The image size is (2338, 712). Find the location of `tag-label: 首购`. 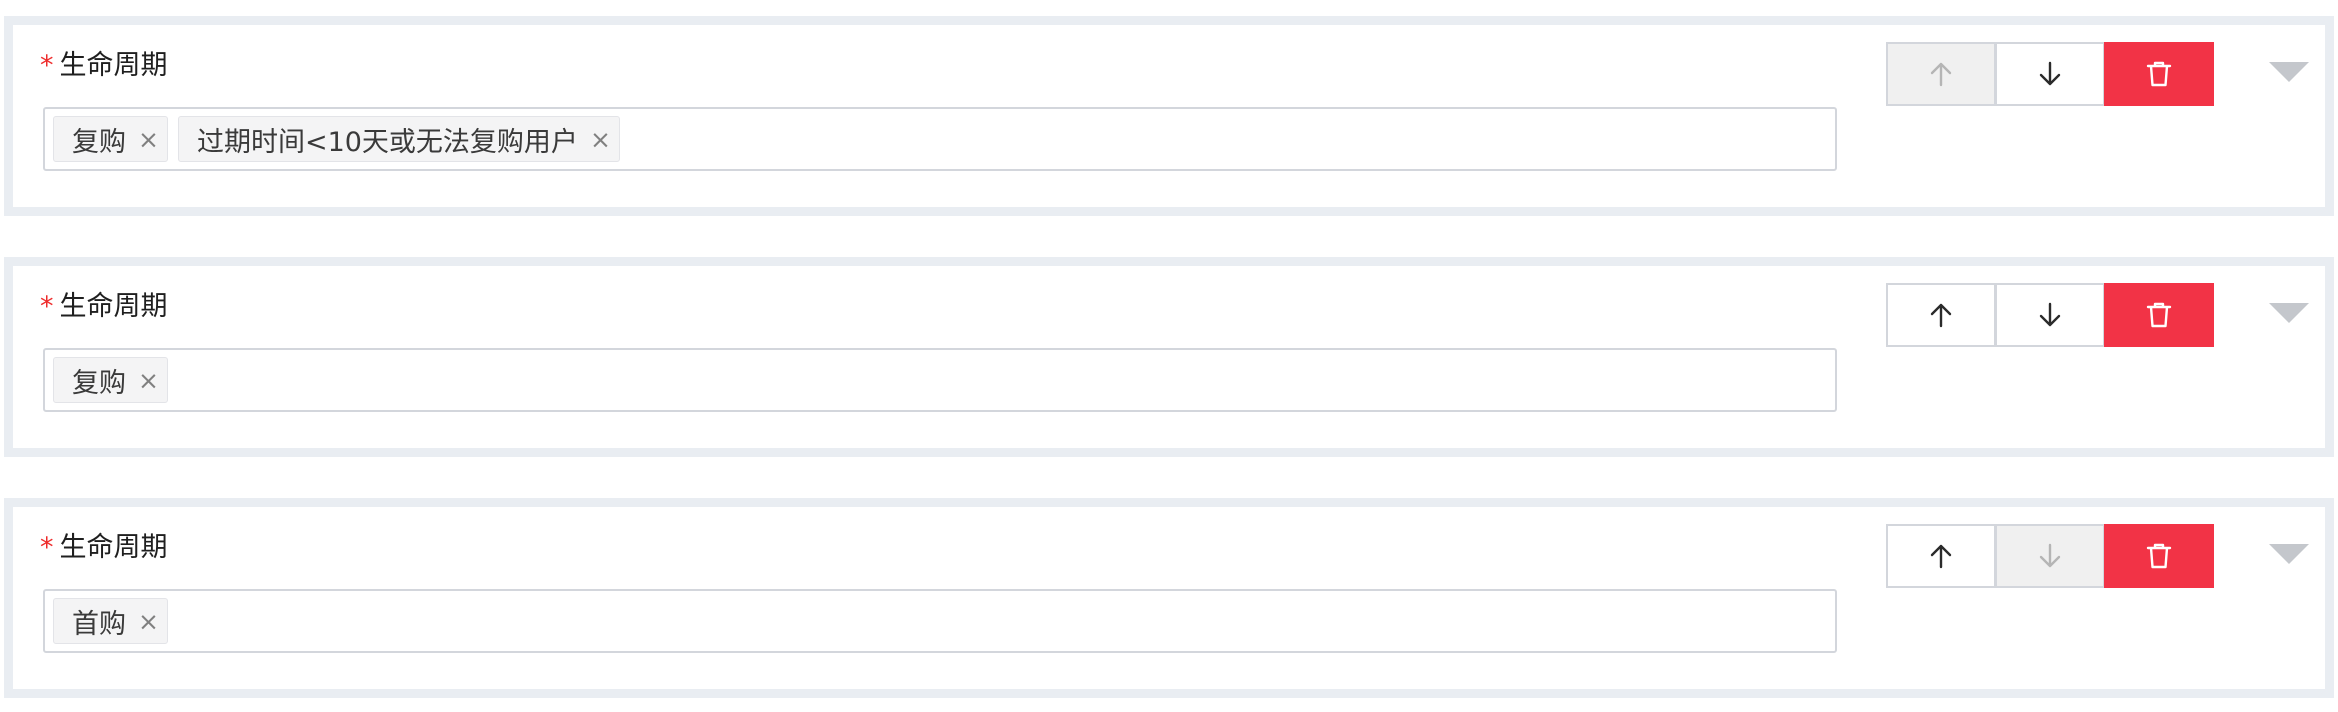

tag-label: 首购 is located at coordinates (99, 624).